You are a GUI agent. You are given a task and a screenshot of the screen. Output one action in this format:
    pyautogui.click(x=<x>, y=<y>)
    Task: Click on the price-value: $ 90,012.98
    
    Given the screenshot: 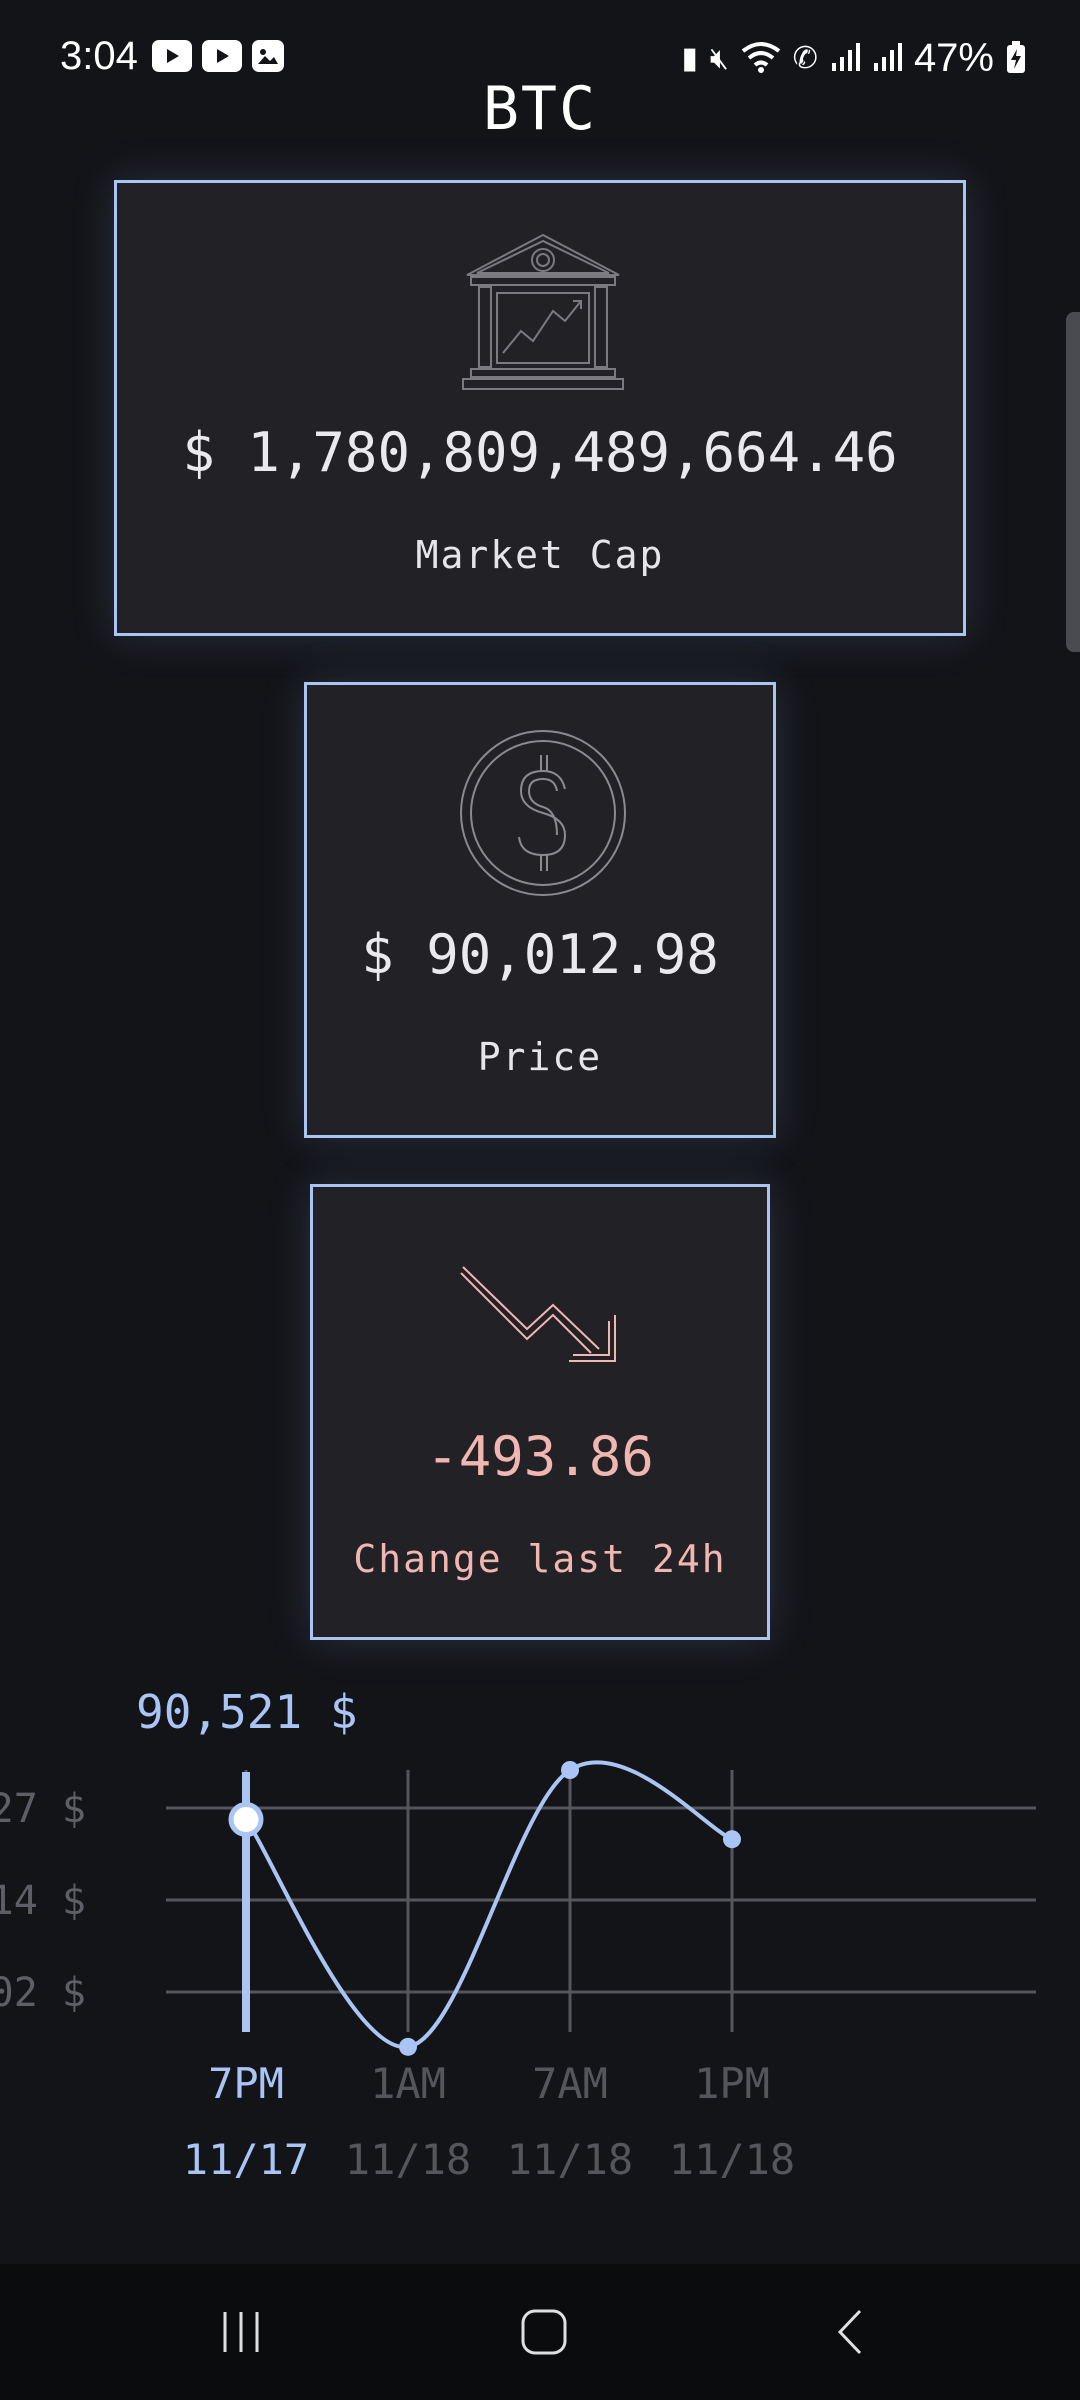 What is the action you would take?
    pyautogui.click(x=540, y=954)
    